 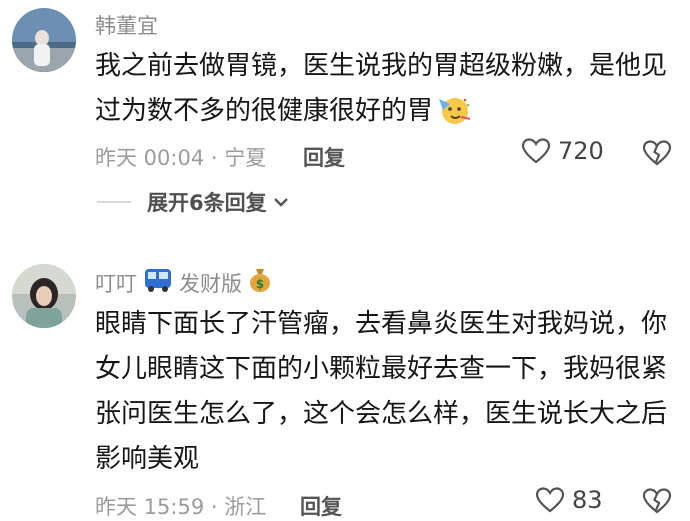 I want to click on comment-time: 昨天 15:59, so click(x=150, y=507).